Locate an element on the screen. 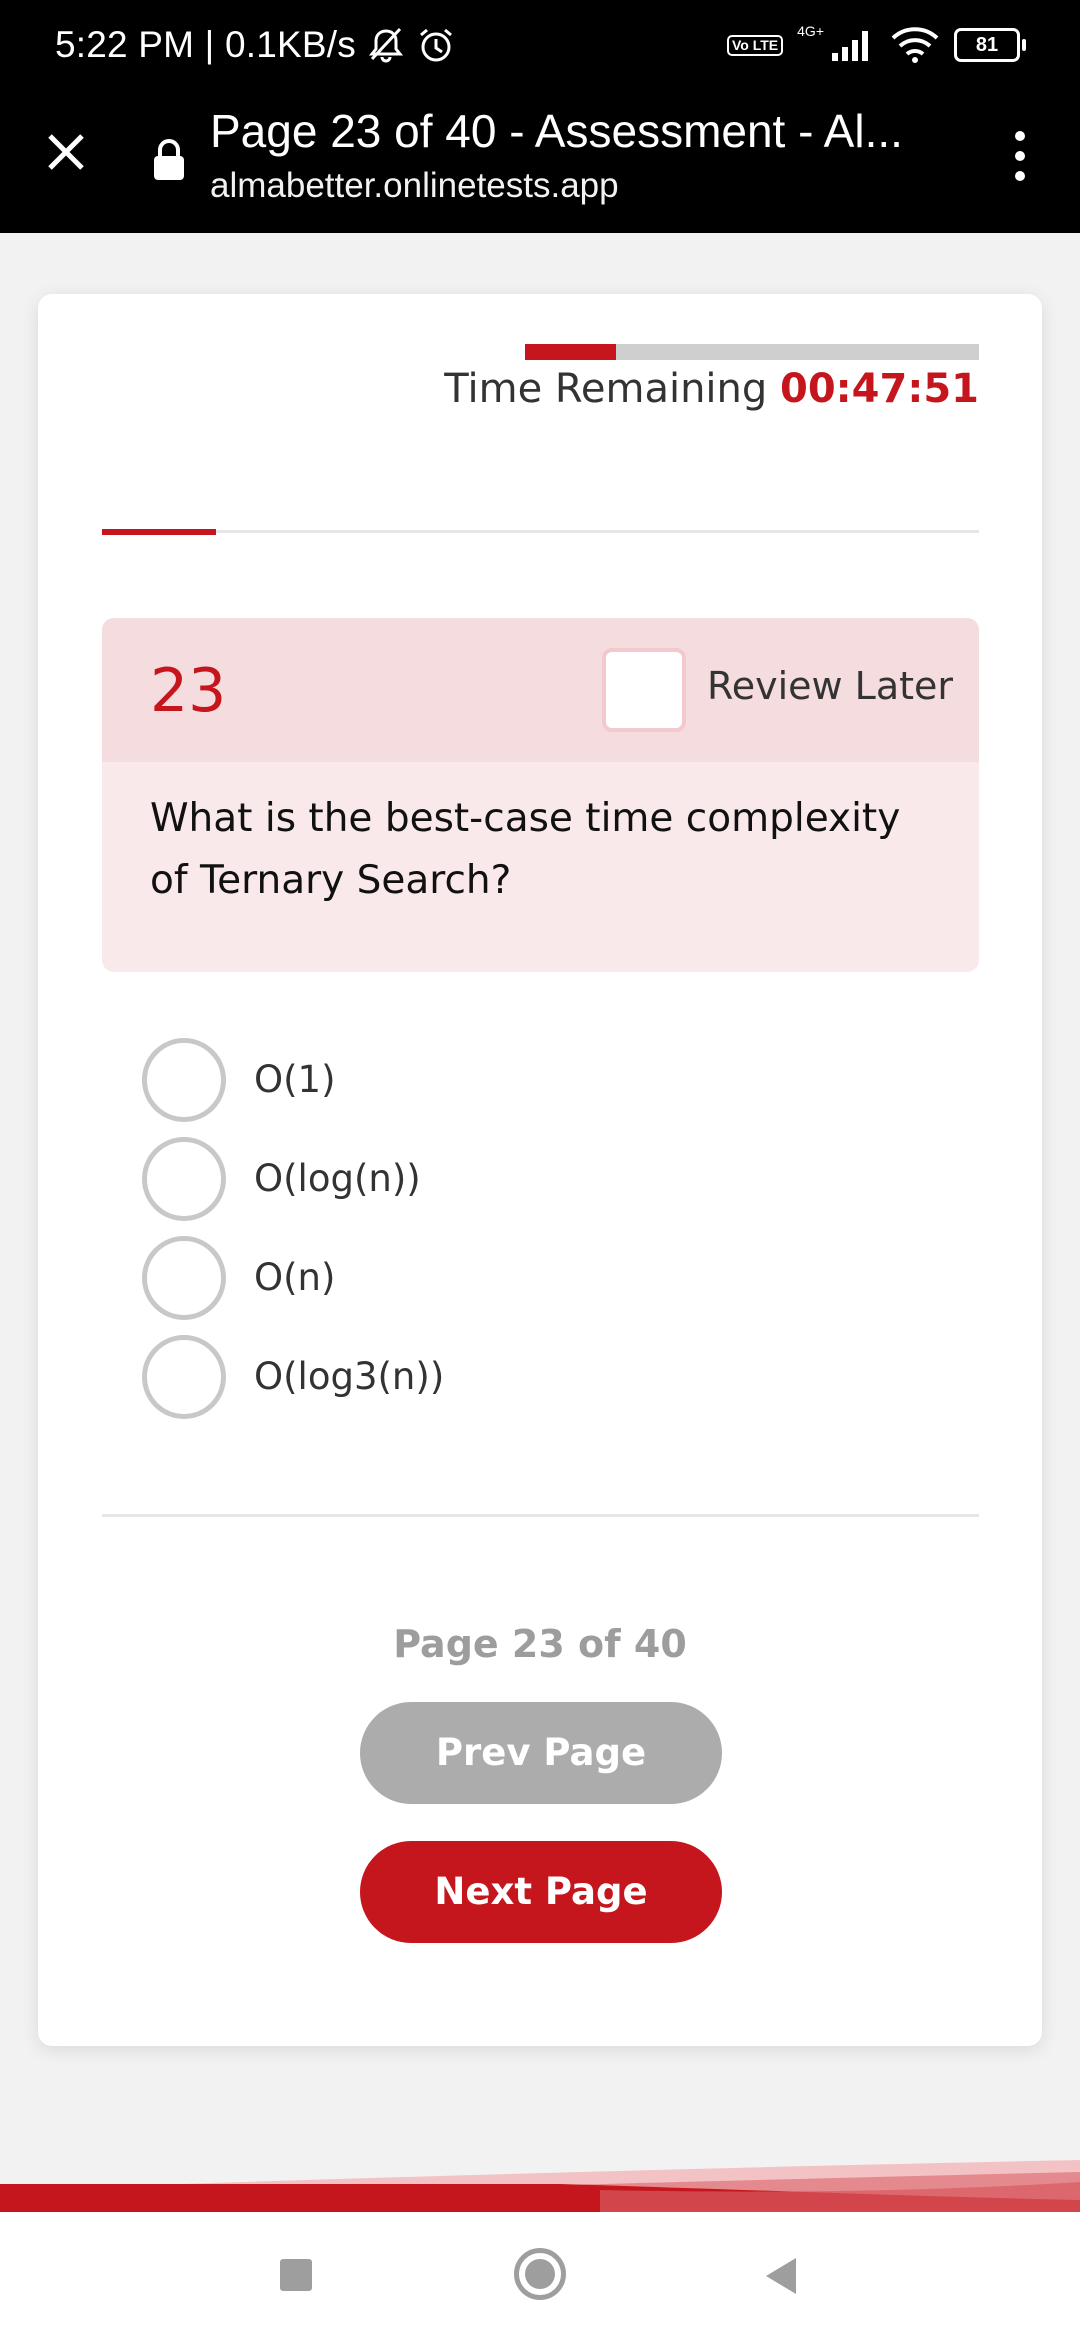 The width and height of the screenshot is (1080, 2340). answer-options: O(1) O(log(n)) O(n) O(log3(n)) is located at coordinates (293, 1228).